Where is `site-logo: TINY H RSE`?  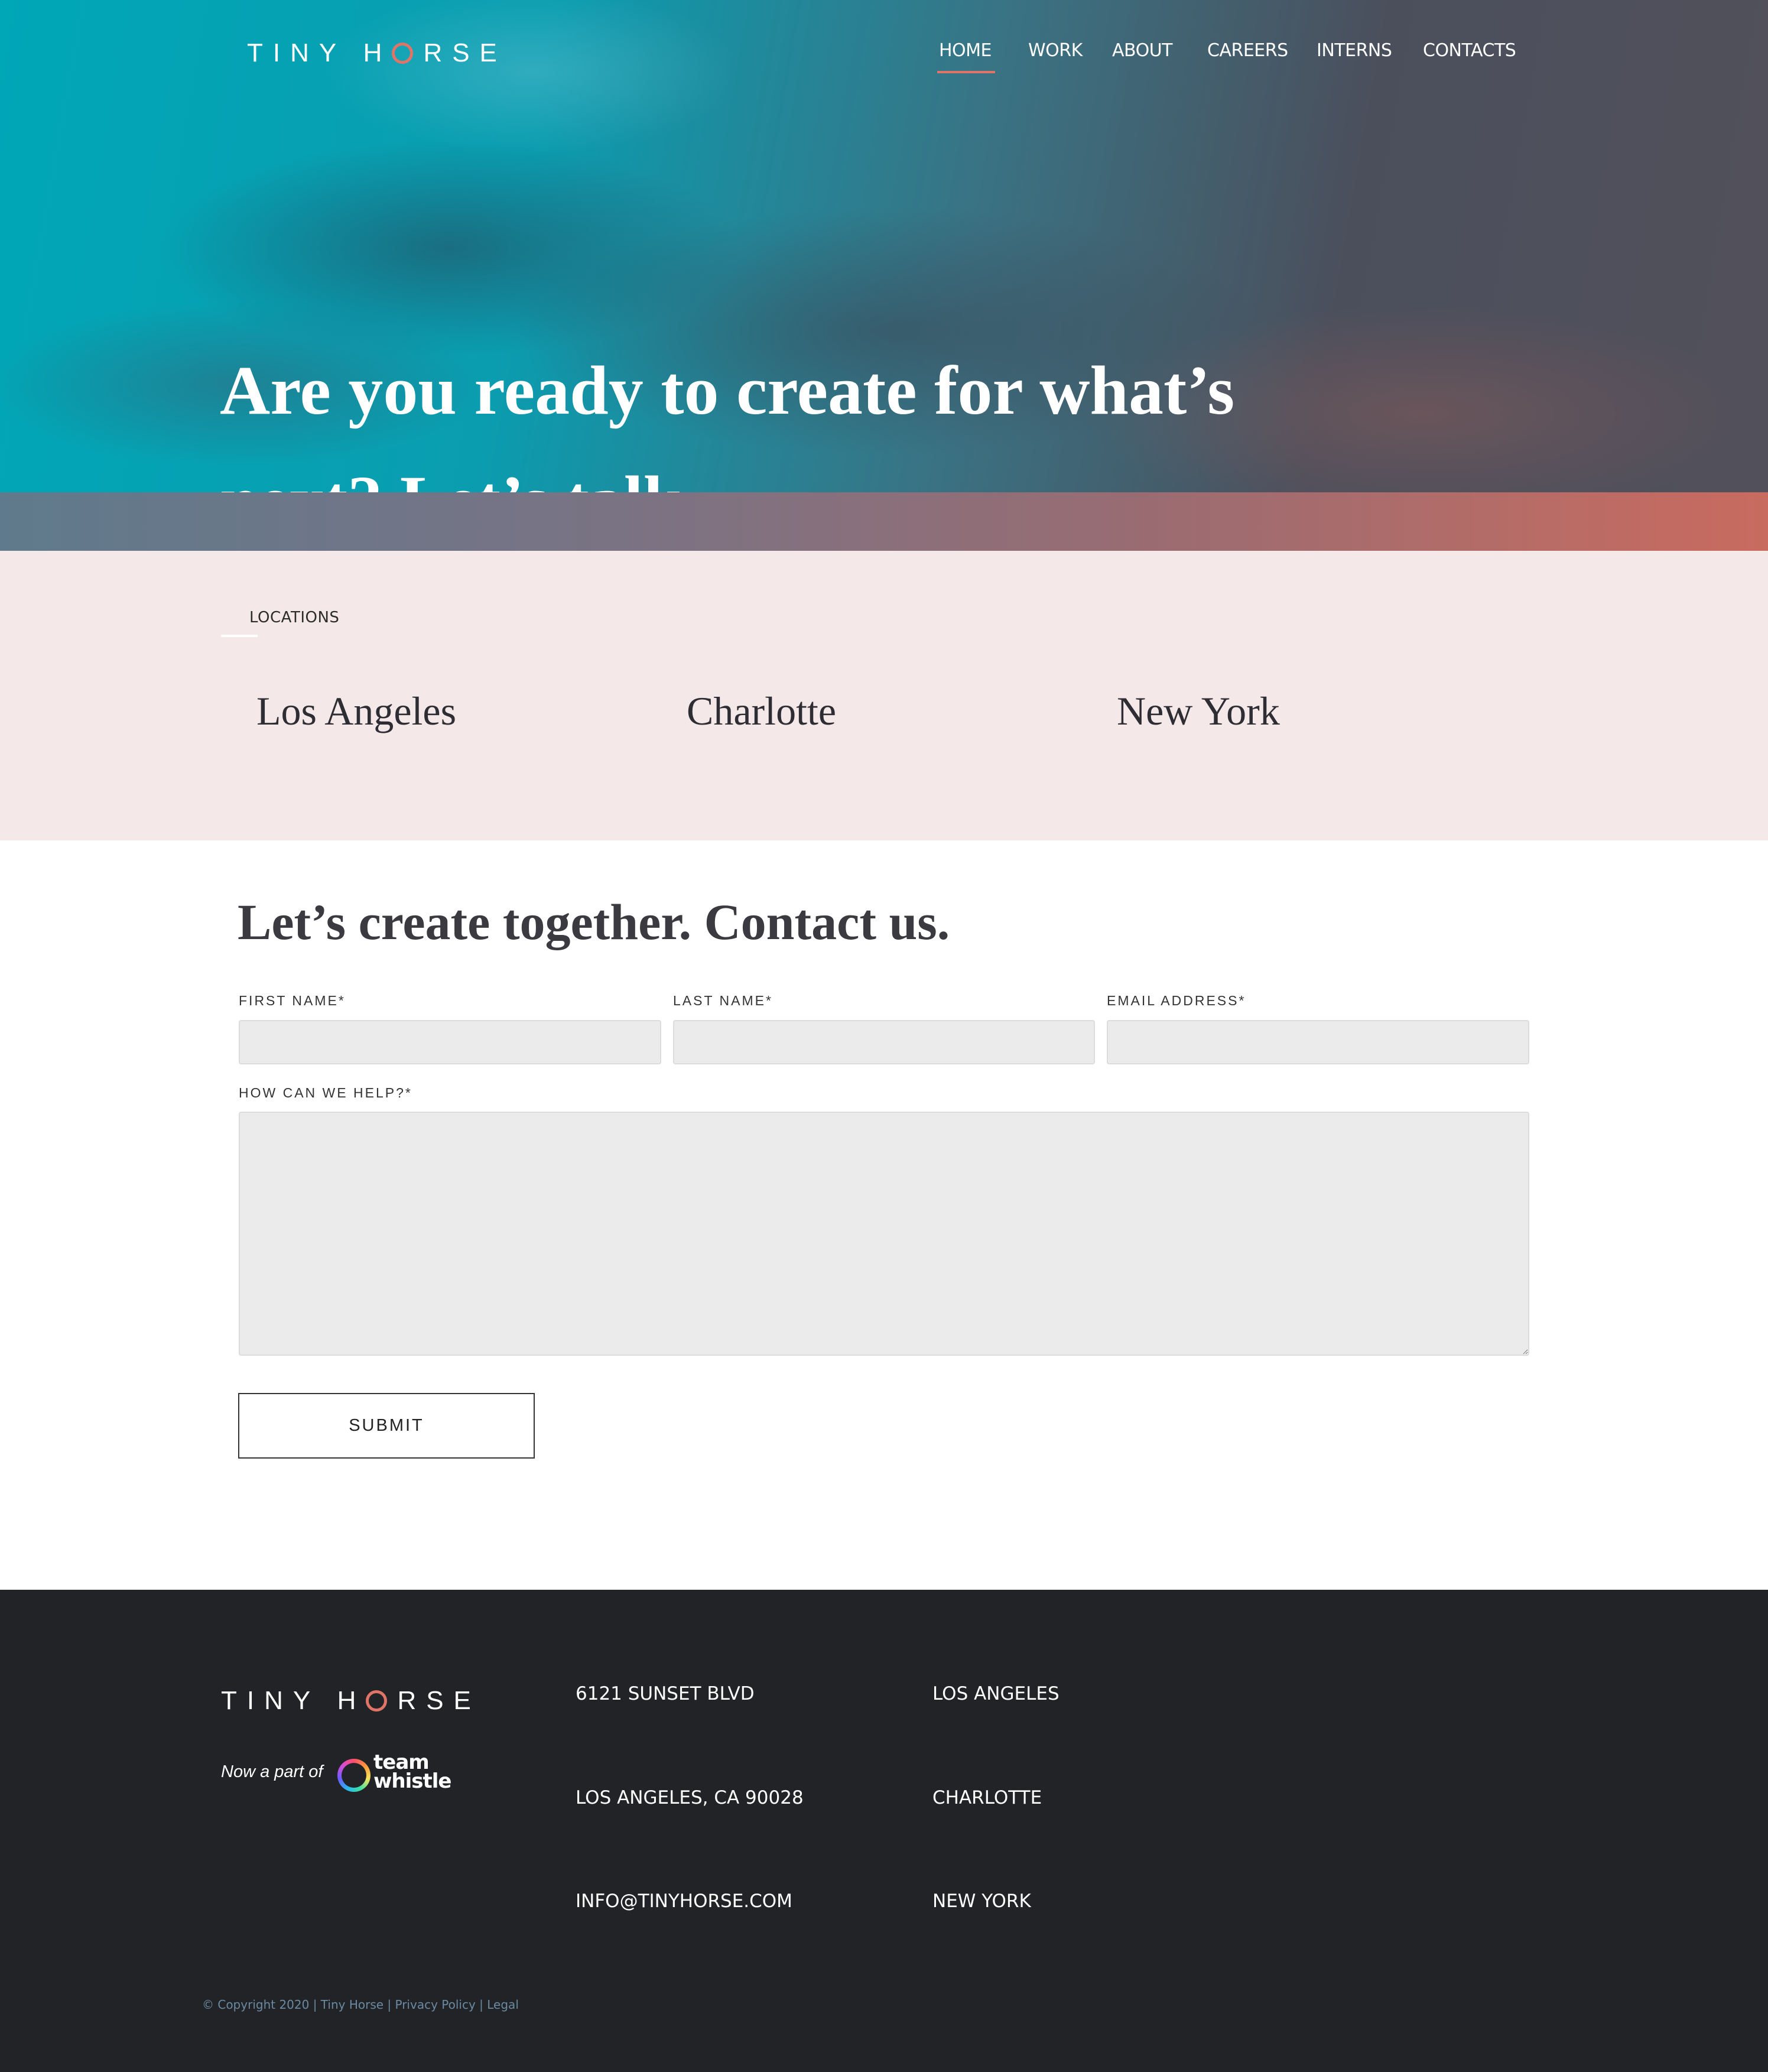
site-logo: TINY H RSE is located at coordinates (377, 53).